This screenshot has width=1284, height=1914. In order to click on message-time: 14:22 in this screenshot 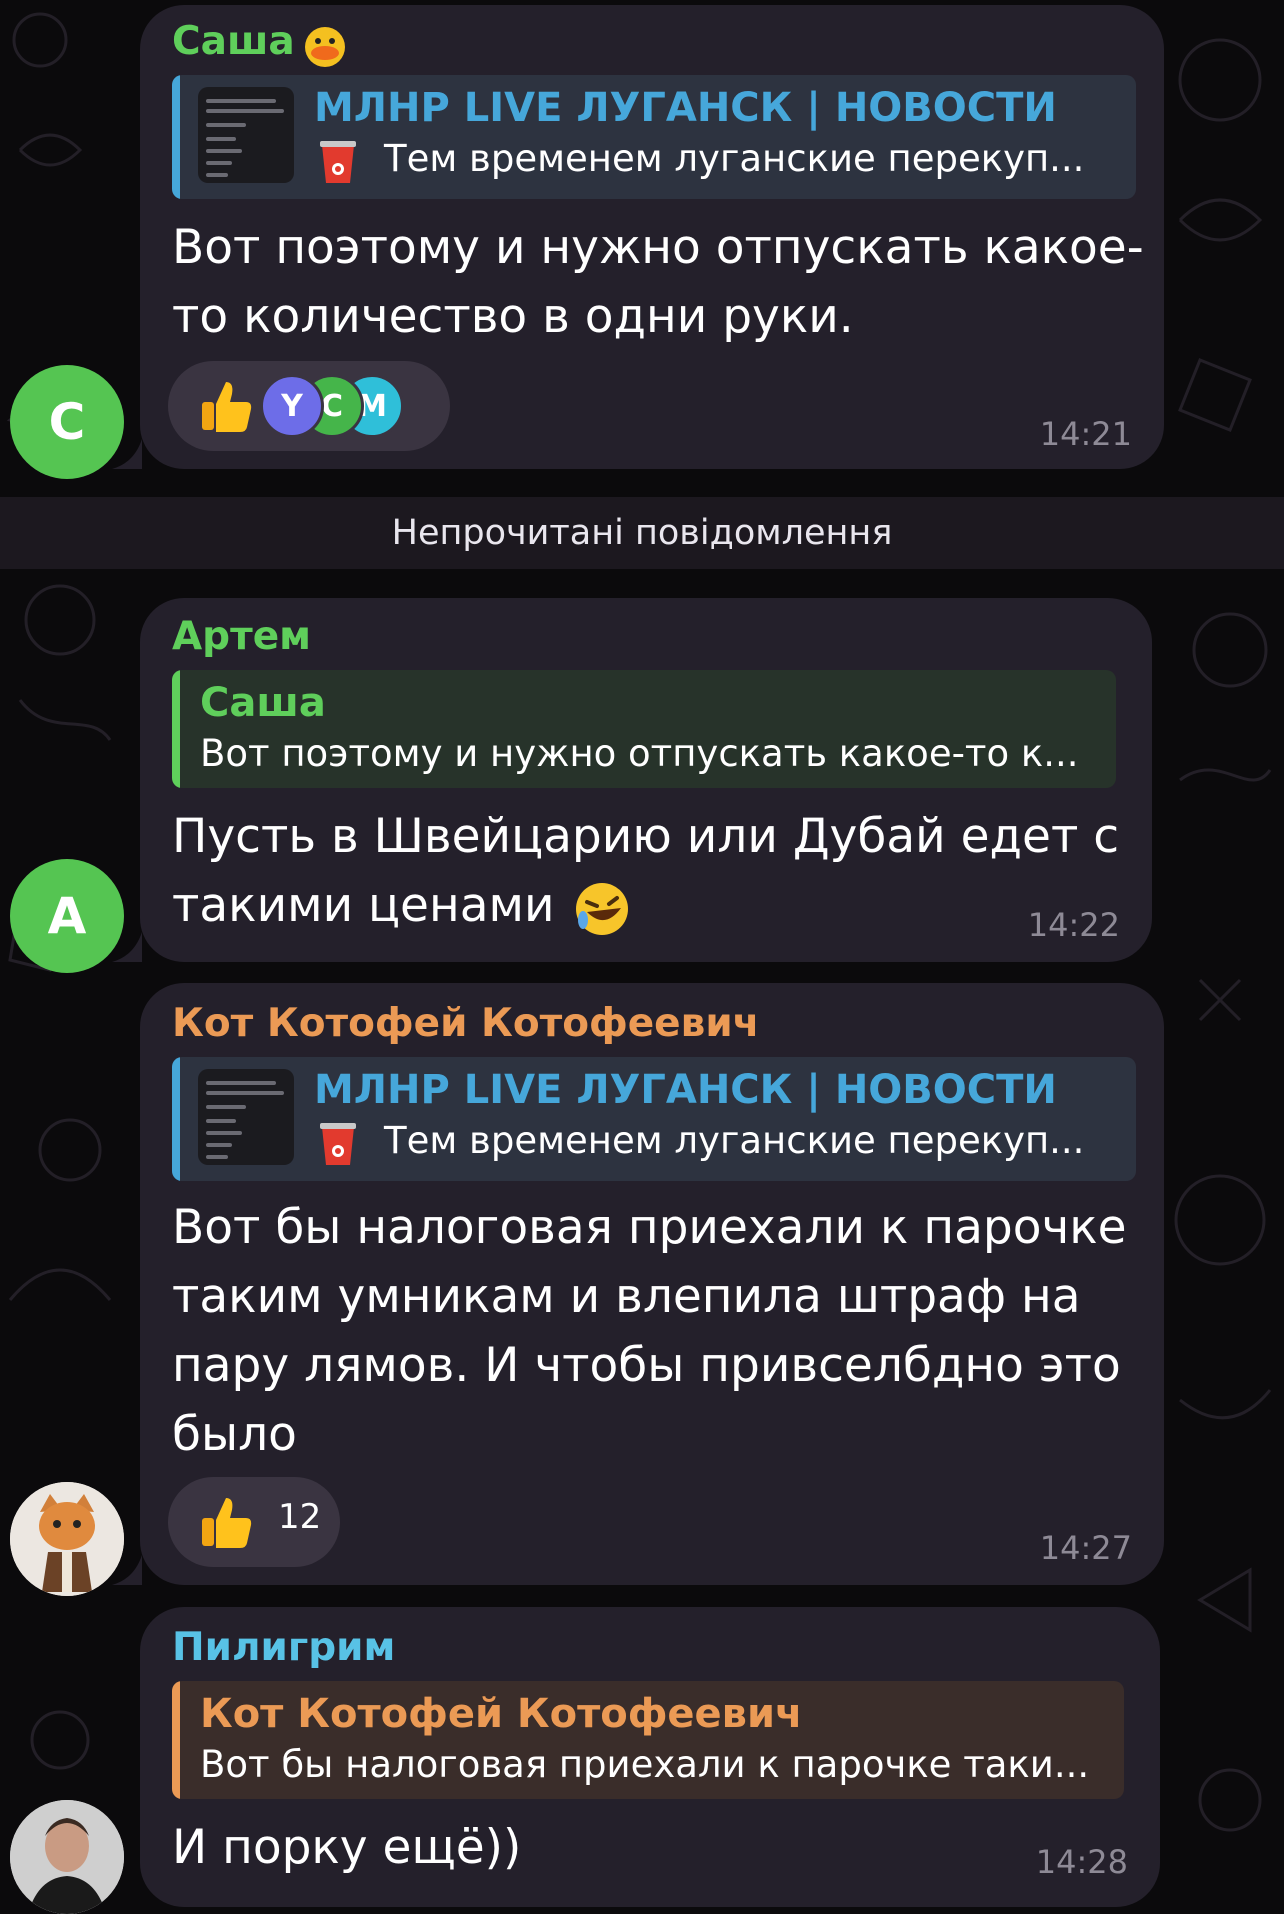, I will do `click(1073, 925)`.